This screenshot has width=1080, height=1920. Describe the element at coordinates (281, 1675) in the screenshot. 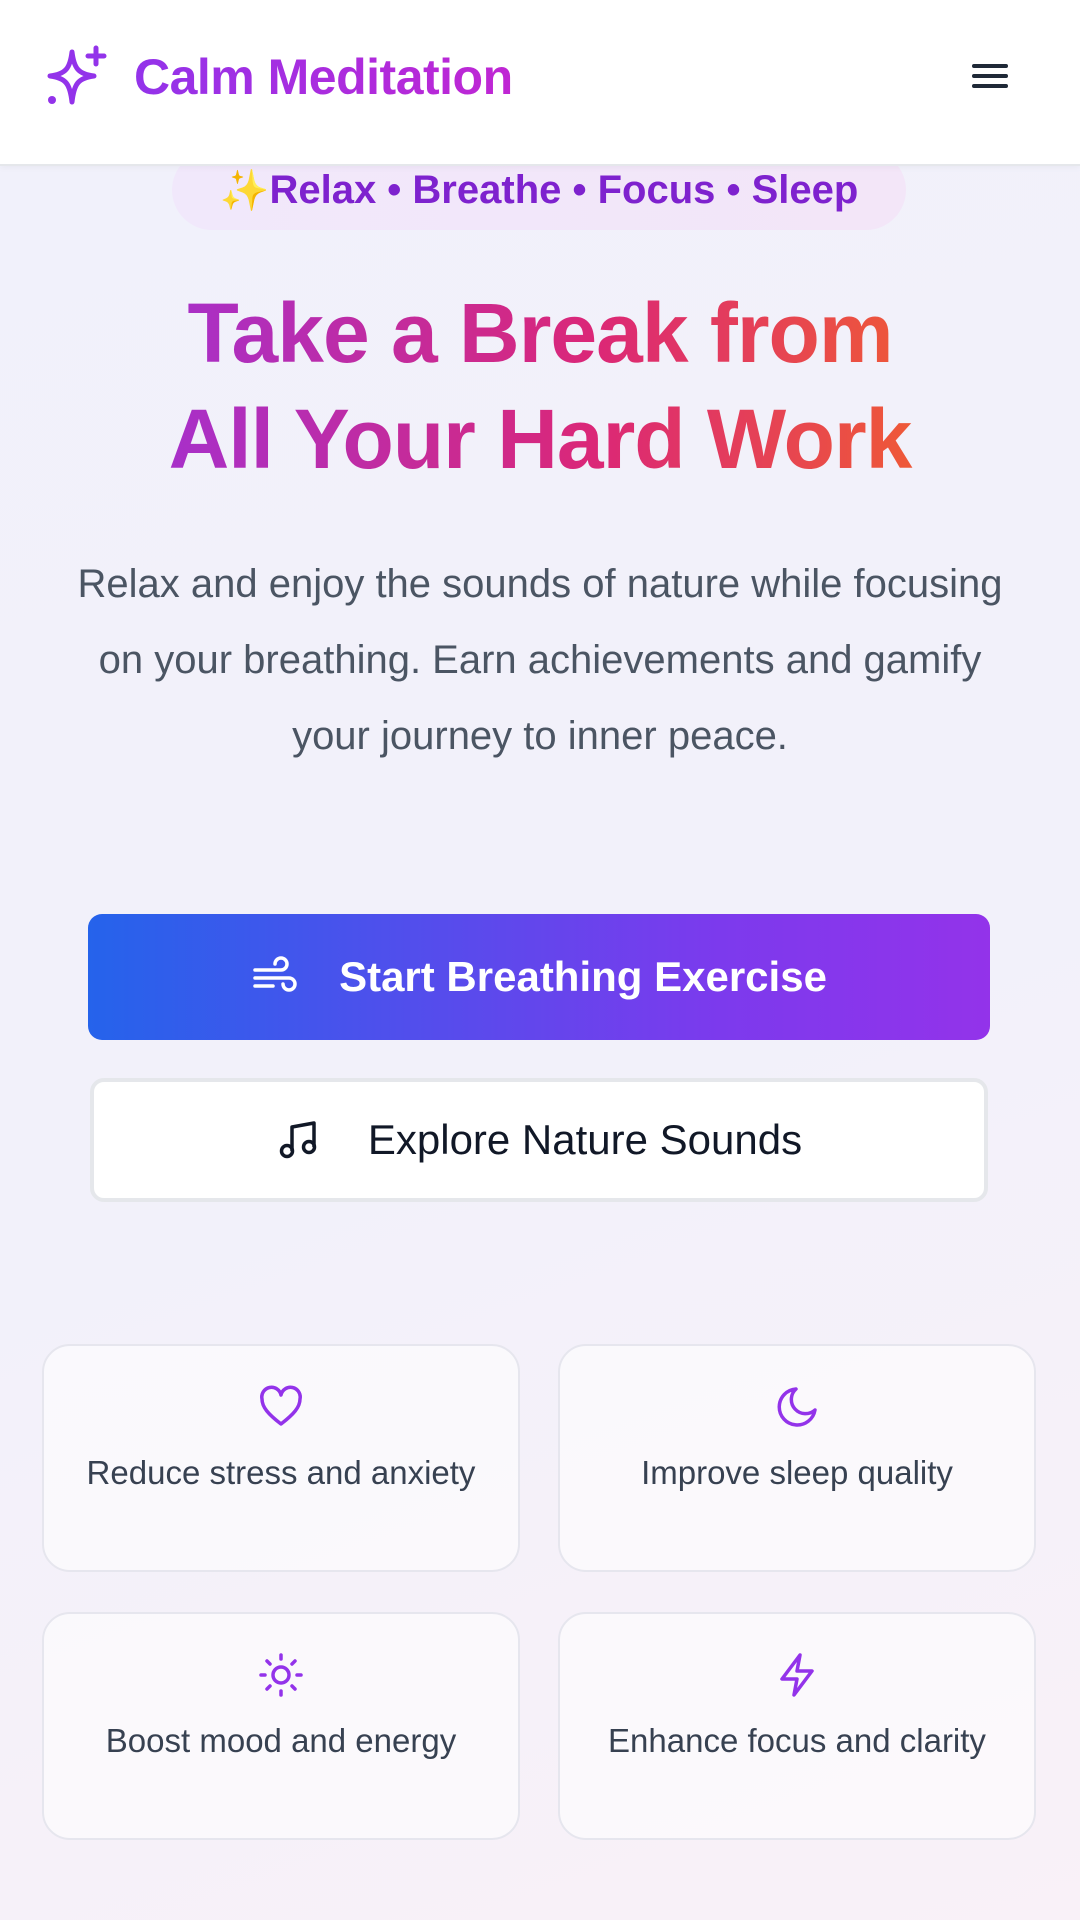

I see `sun-icon` at that location.